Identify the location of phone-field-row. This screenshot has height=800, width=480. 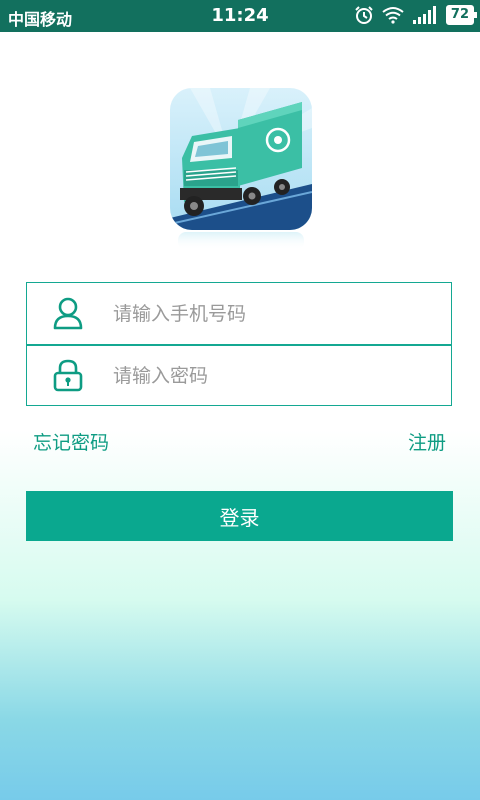
(239, 313).